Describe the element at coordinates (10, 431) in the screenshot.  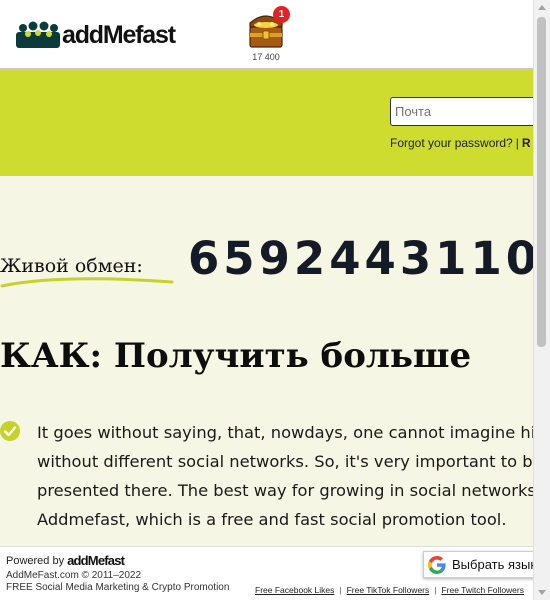
I see `check-circle-icon` at that location.